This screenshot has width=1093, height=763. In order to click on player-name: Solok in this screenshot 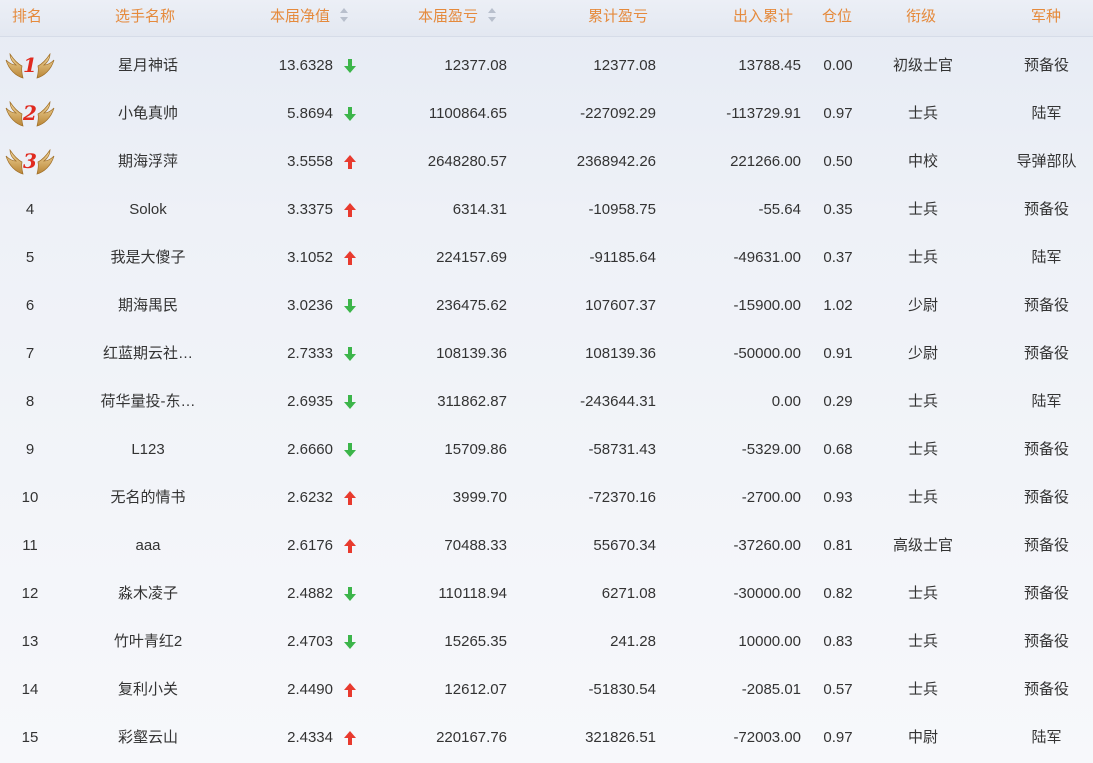, I will do `click(148, 210)`.